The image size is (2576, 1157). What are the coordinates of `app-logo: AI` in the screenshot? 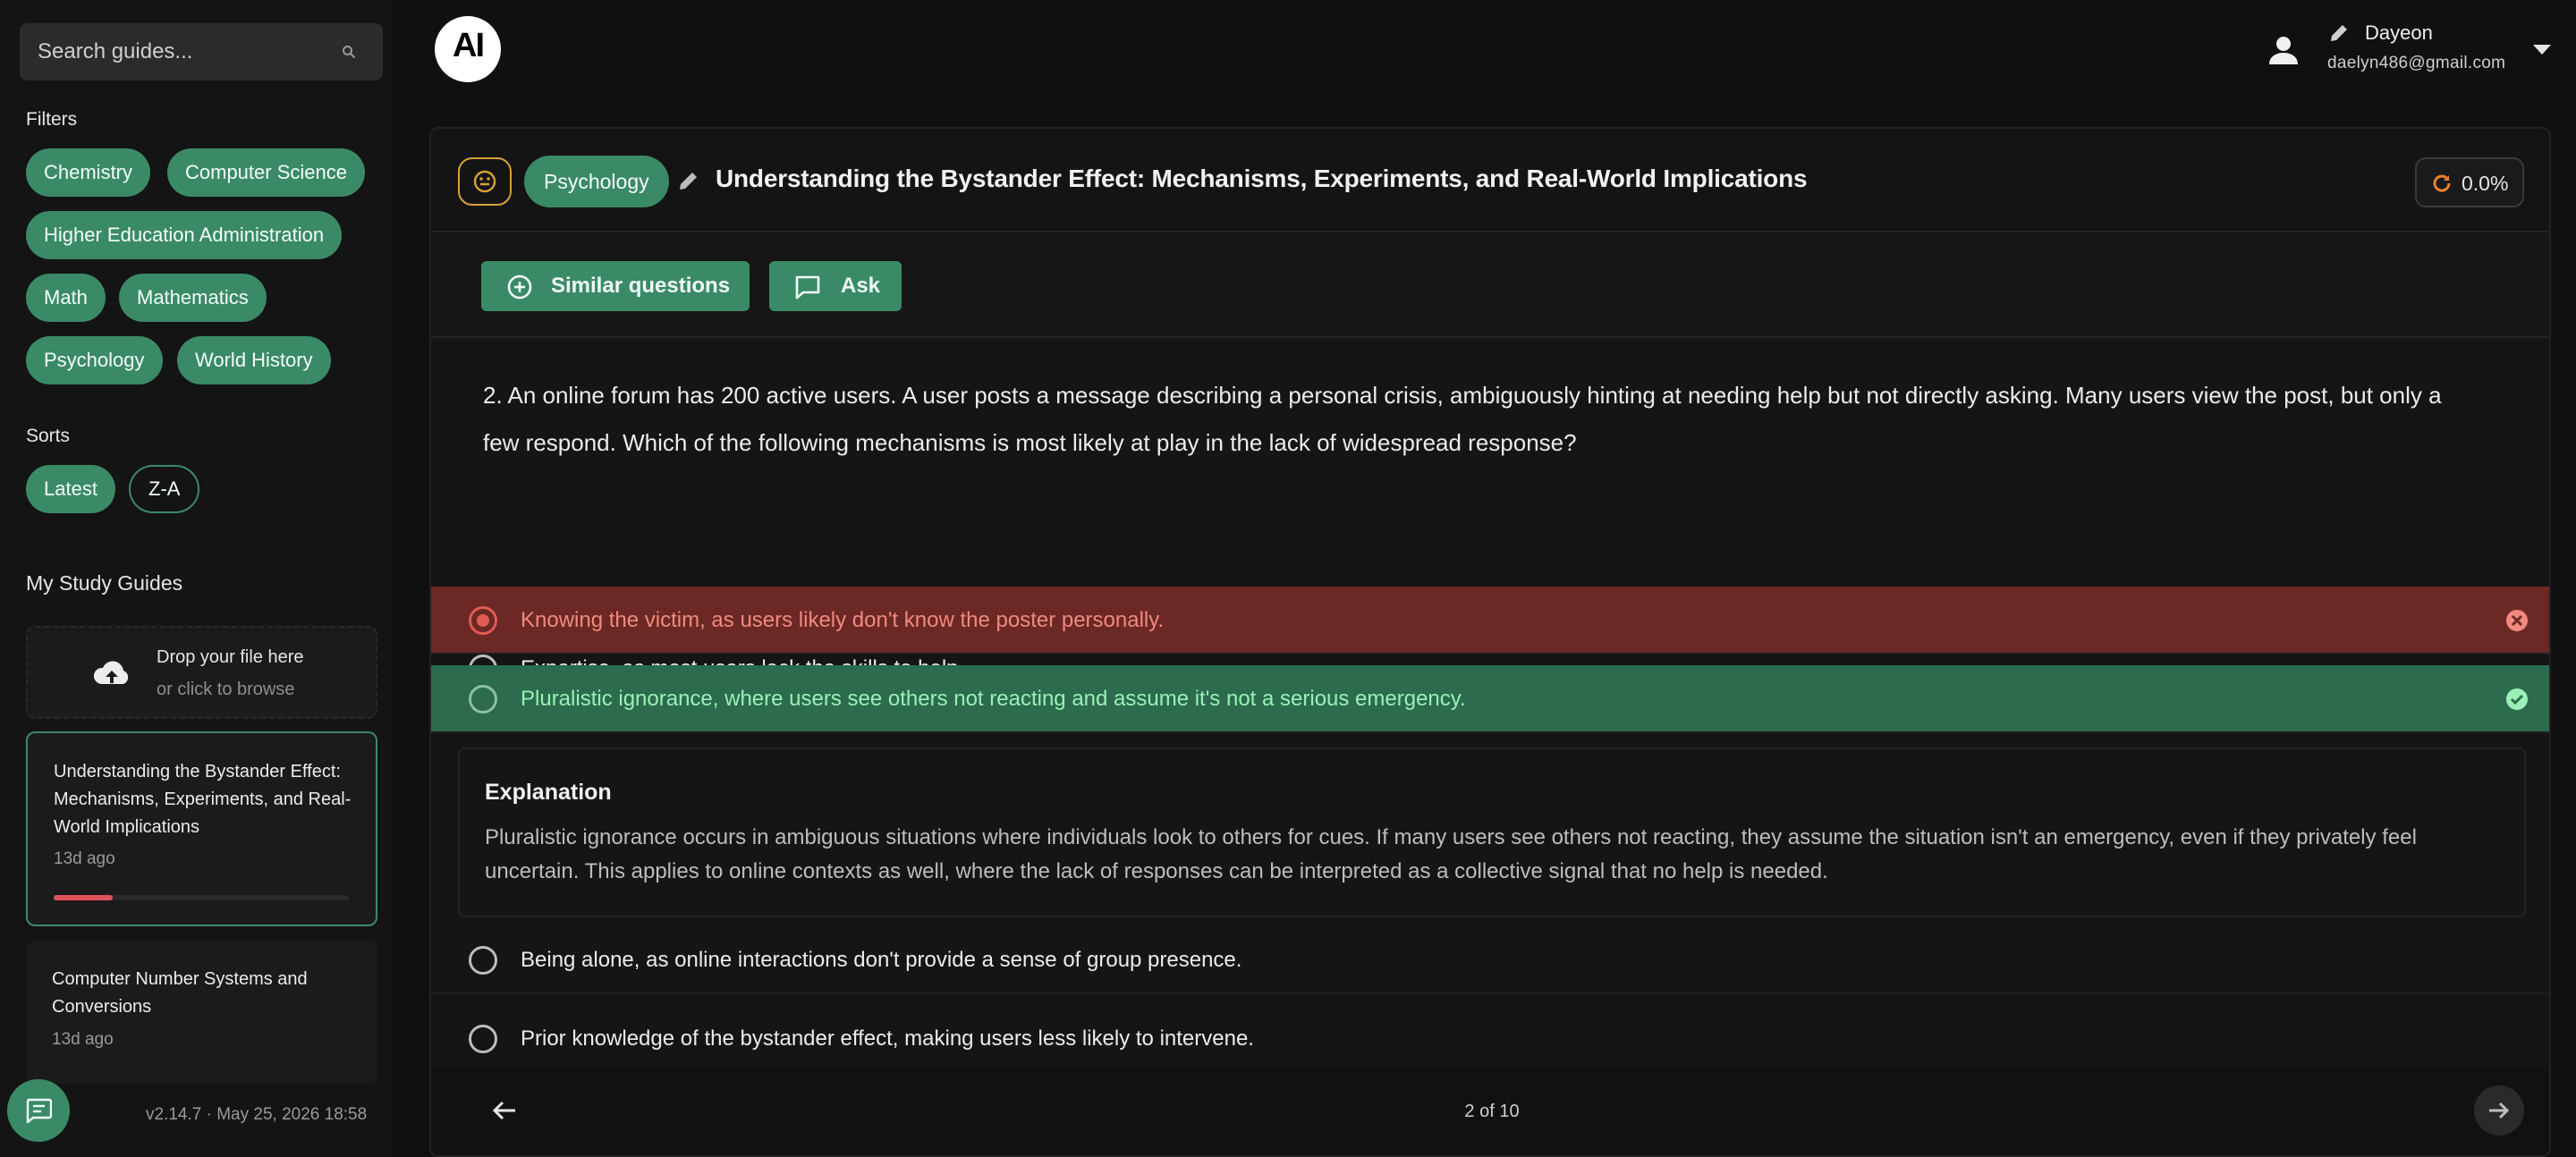 It's located at (468, 49).